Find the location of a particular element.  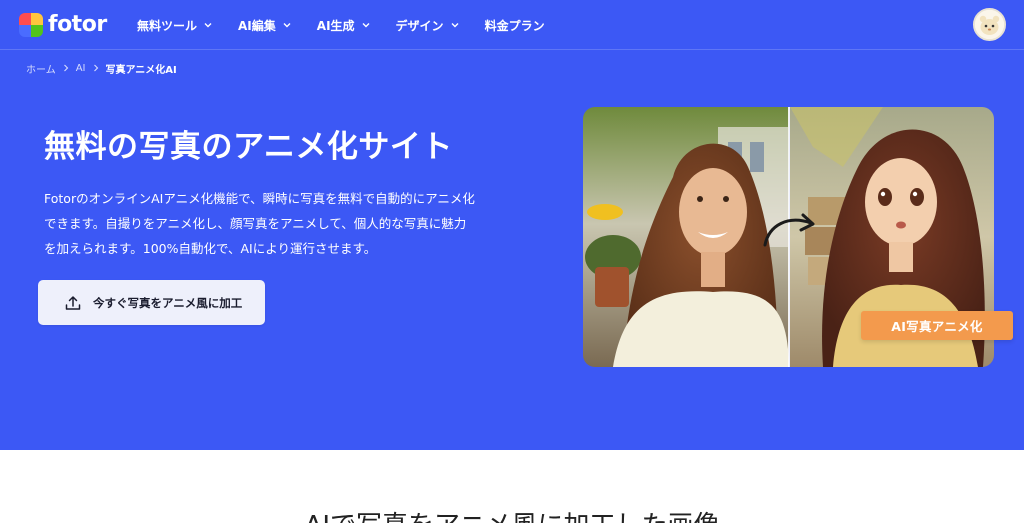

menu-free-tools: 無料ツール is located at coordinates (175, 25).